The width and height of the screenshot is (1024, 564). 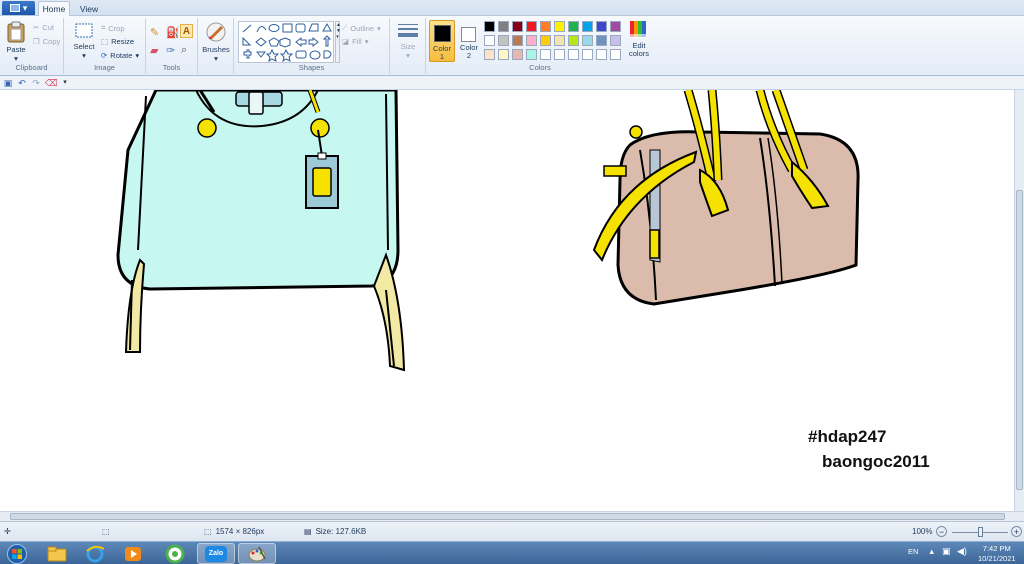 What do you see at coordinates (469, 41) in the screenshot?
I see `color2-button: Color 2` at bounding box center [469, 41].